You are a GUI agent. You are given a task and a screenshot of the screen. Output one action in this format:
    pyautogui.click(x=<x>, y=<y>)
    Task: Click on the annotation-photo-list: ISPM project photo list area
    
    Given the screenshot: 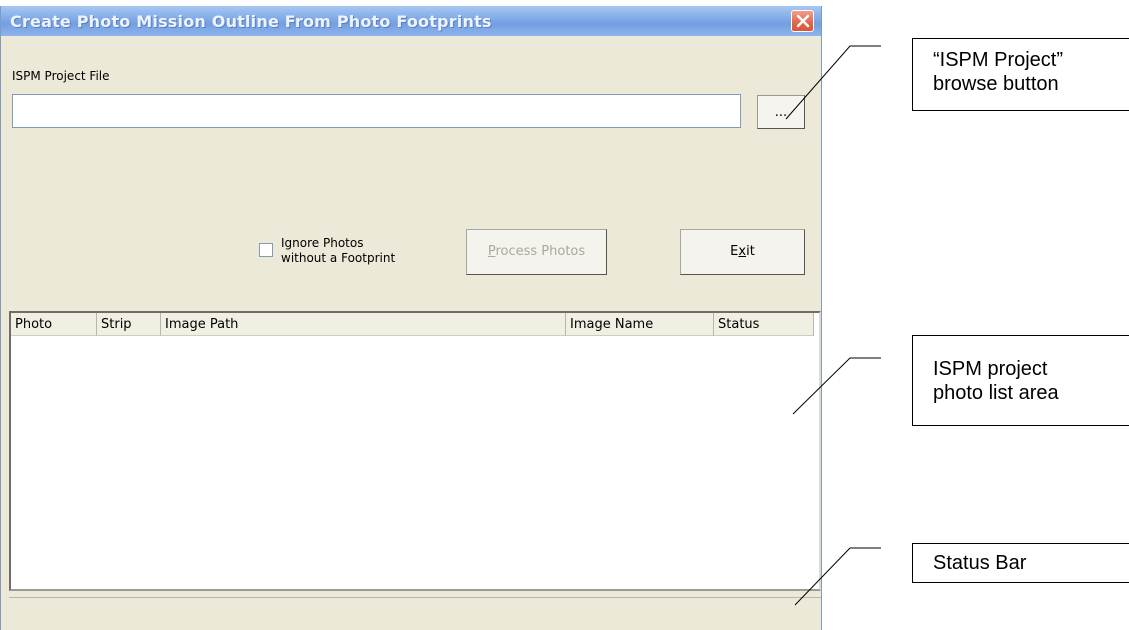 What is the action you would take?
    pyautogui.click(x=1020, y=380)
    